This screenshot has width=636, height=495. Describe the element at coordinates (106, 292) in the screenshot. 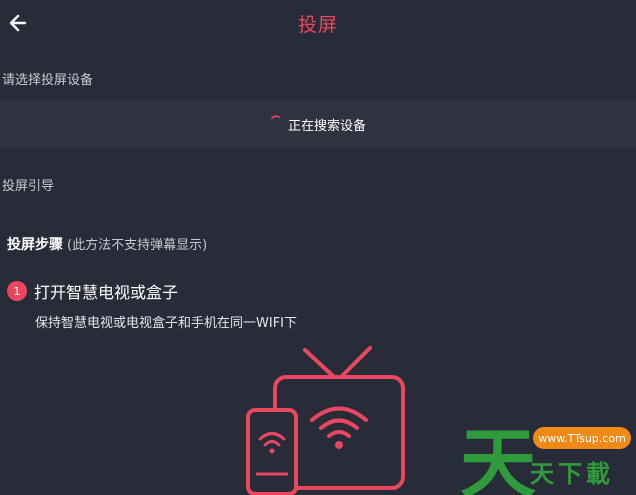

I see `step-1-title: 打开智慧电视或盒子` at that location.